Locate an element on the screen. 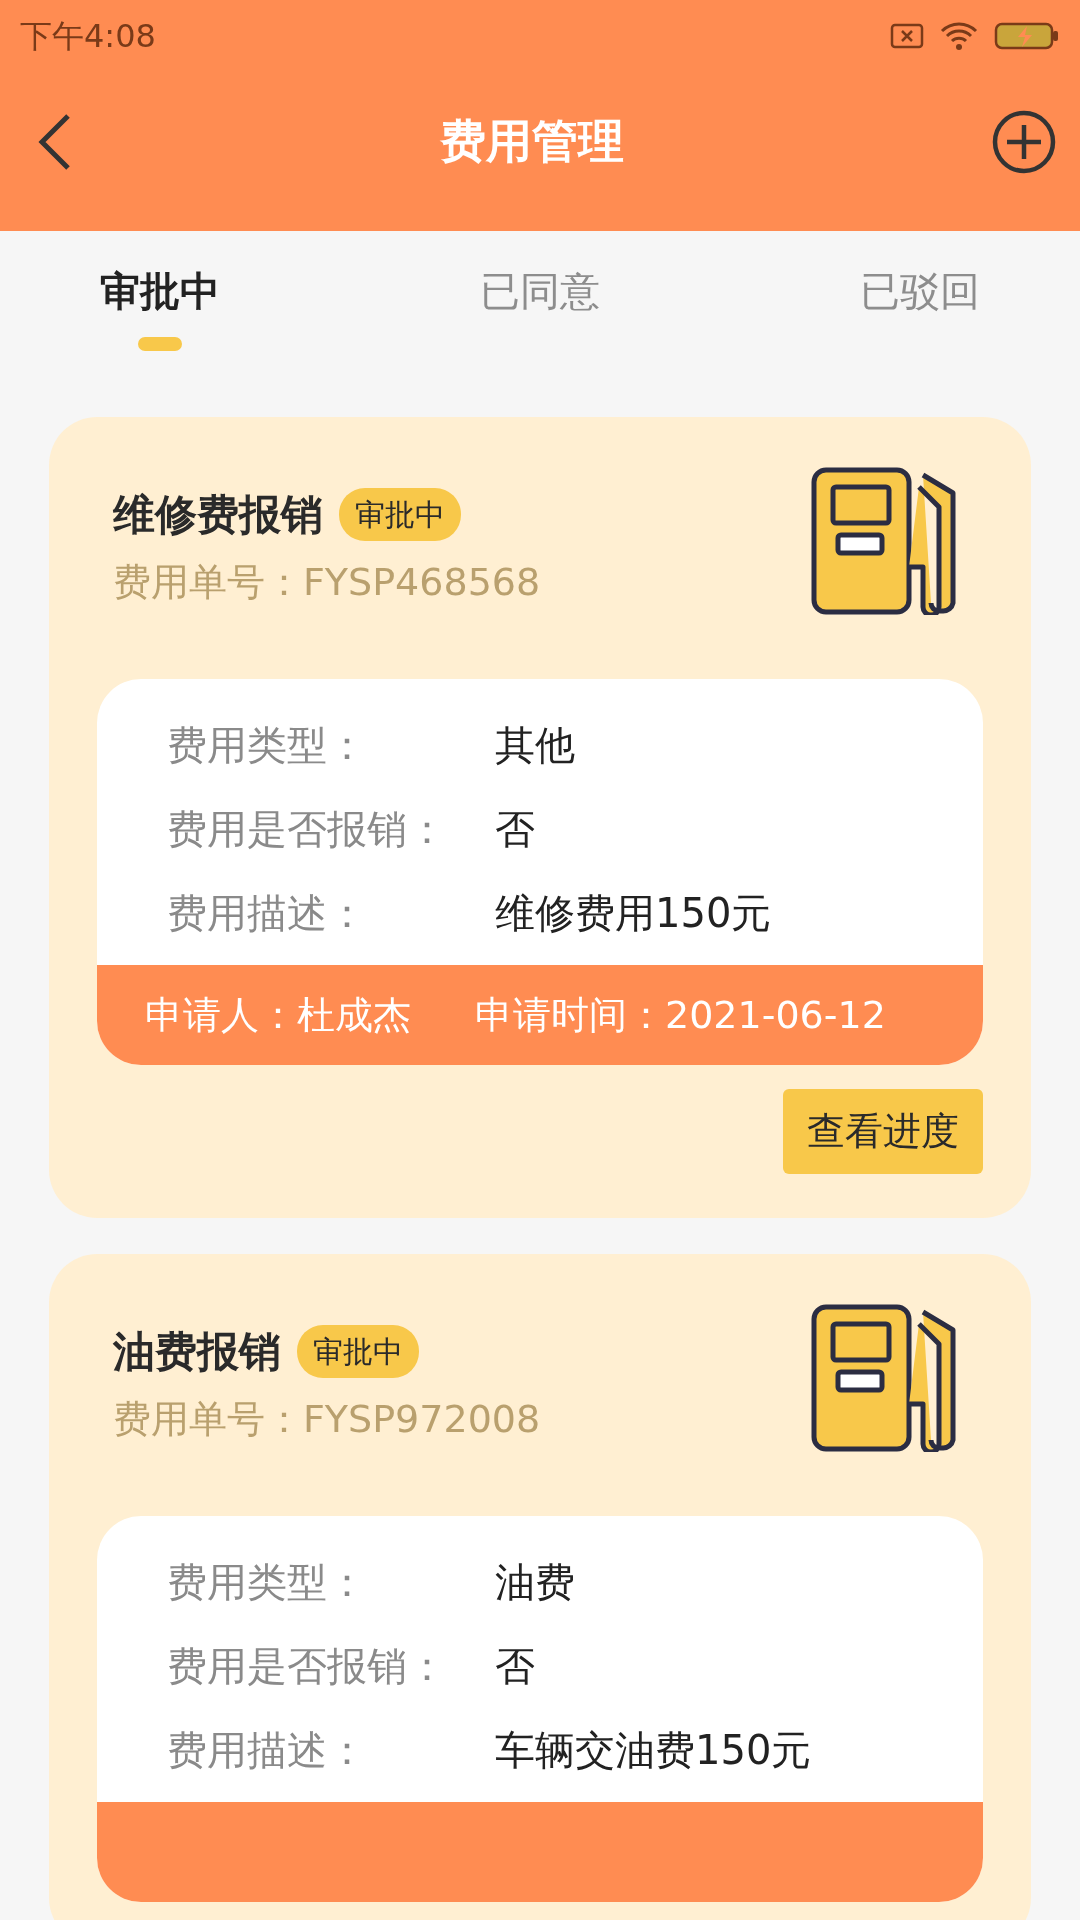 This screenshot has height=1920, width=1080. applicant-text: 申请人：杜成杰 is located at coordinates (278, 1015).